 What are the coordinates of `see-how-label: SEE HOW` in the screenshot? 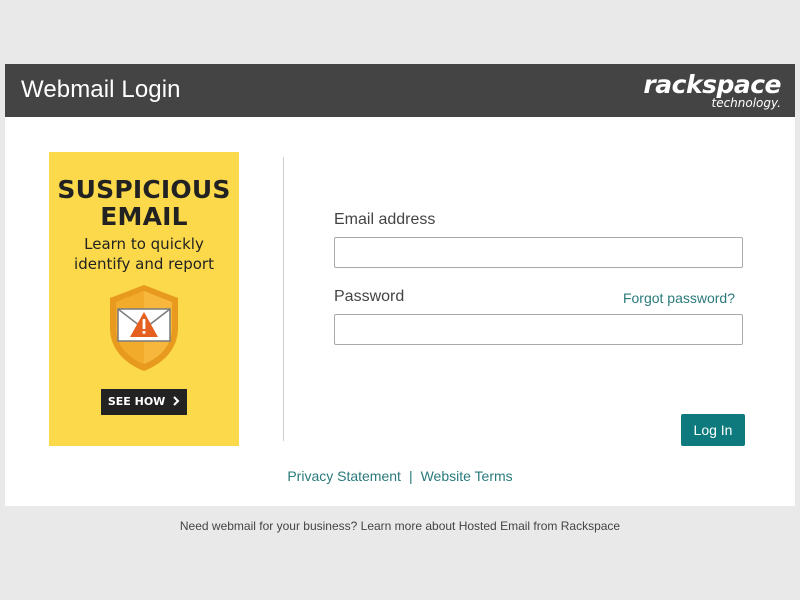 It's located at (136, 401).